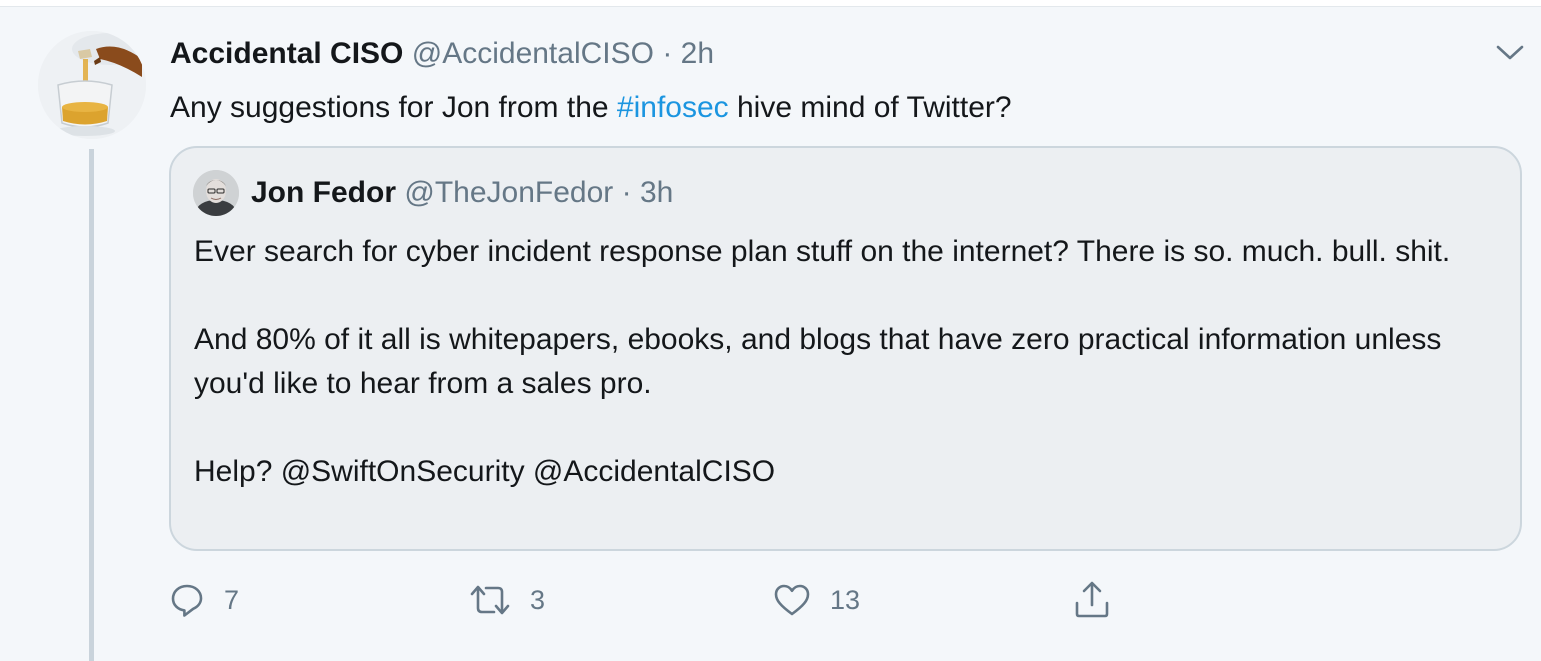 This screenshot has width=1541, height=661. What do you see at coordinates (870, 107) in the screenshot?
I see `tweet-text-after: hive mind of Twitter?` at bounding box center [870, 107].